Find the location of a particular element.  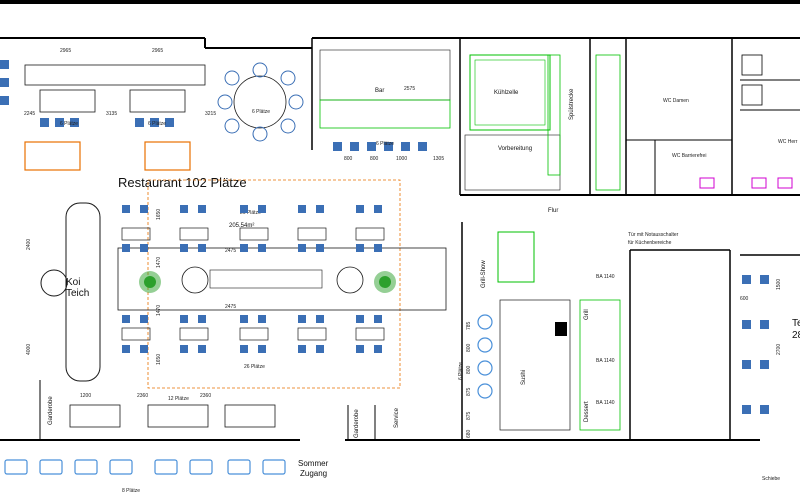

wc-damen-label: WC Damen is located at coordinates (676, 101).